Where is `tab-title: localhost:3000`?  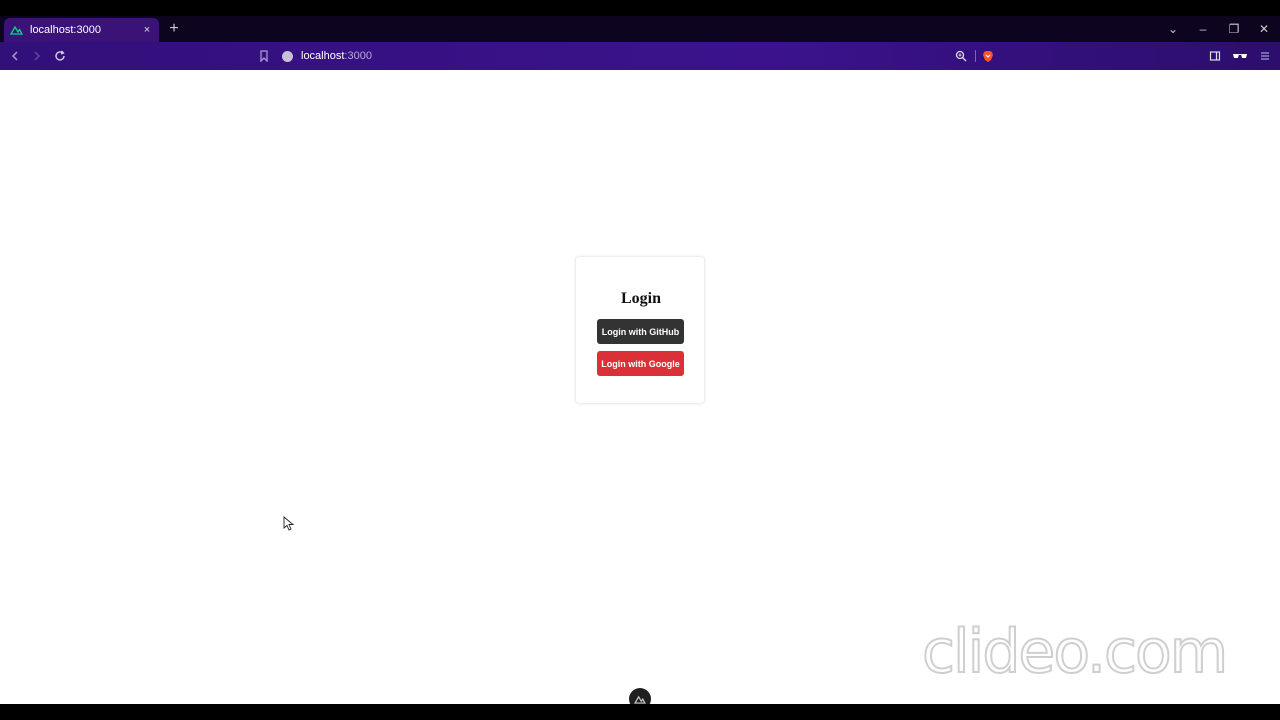
tab-title: localhost:3000 is located at coordinates (65, 30).